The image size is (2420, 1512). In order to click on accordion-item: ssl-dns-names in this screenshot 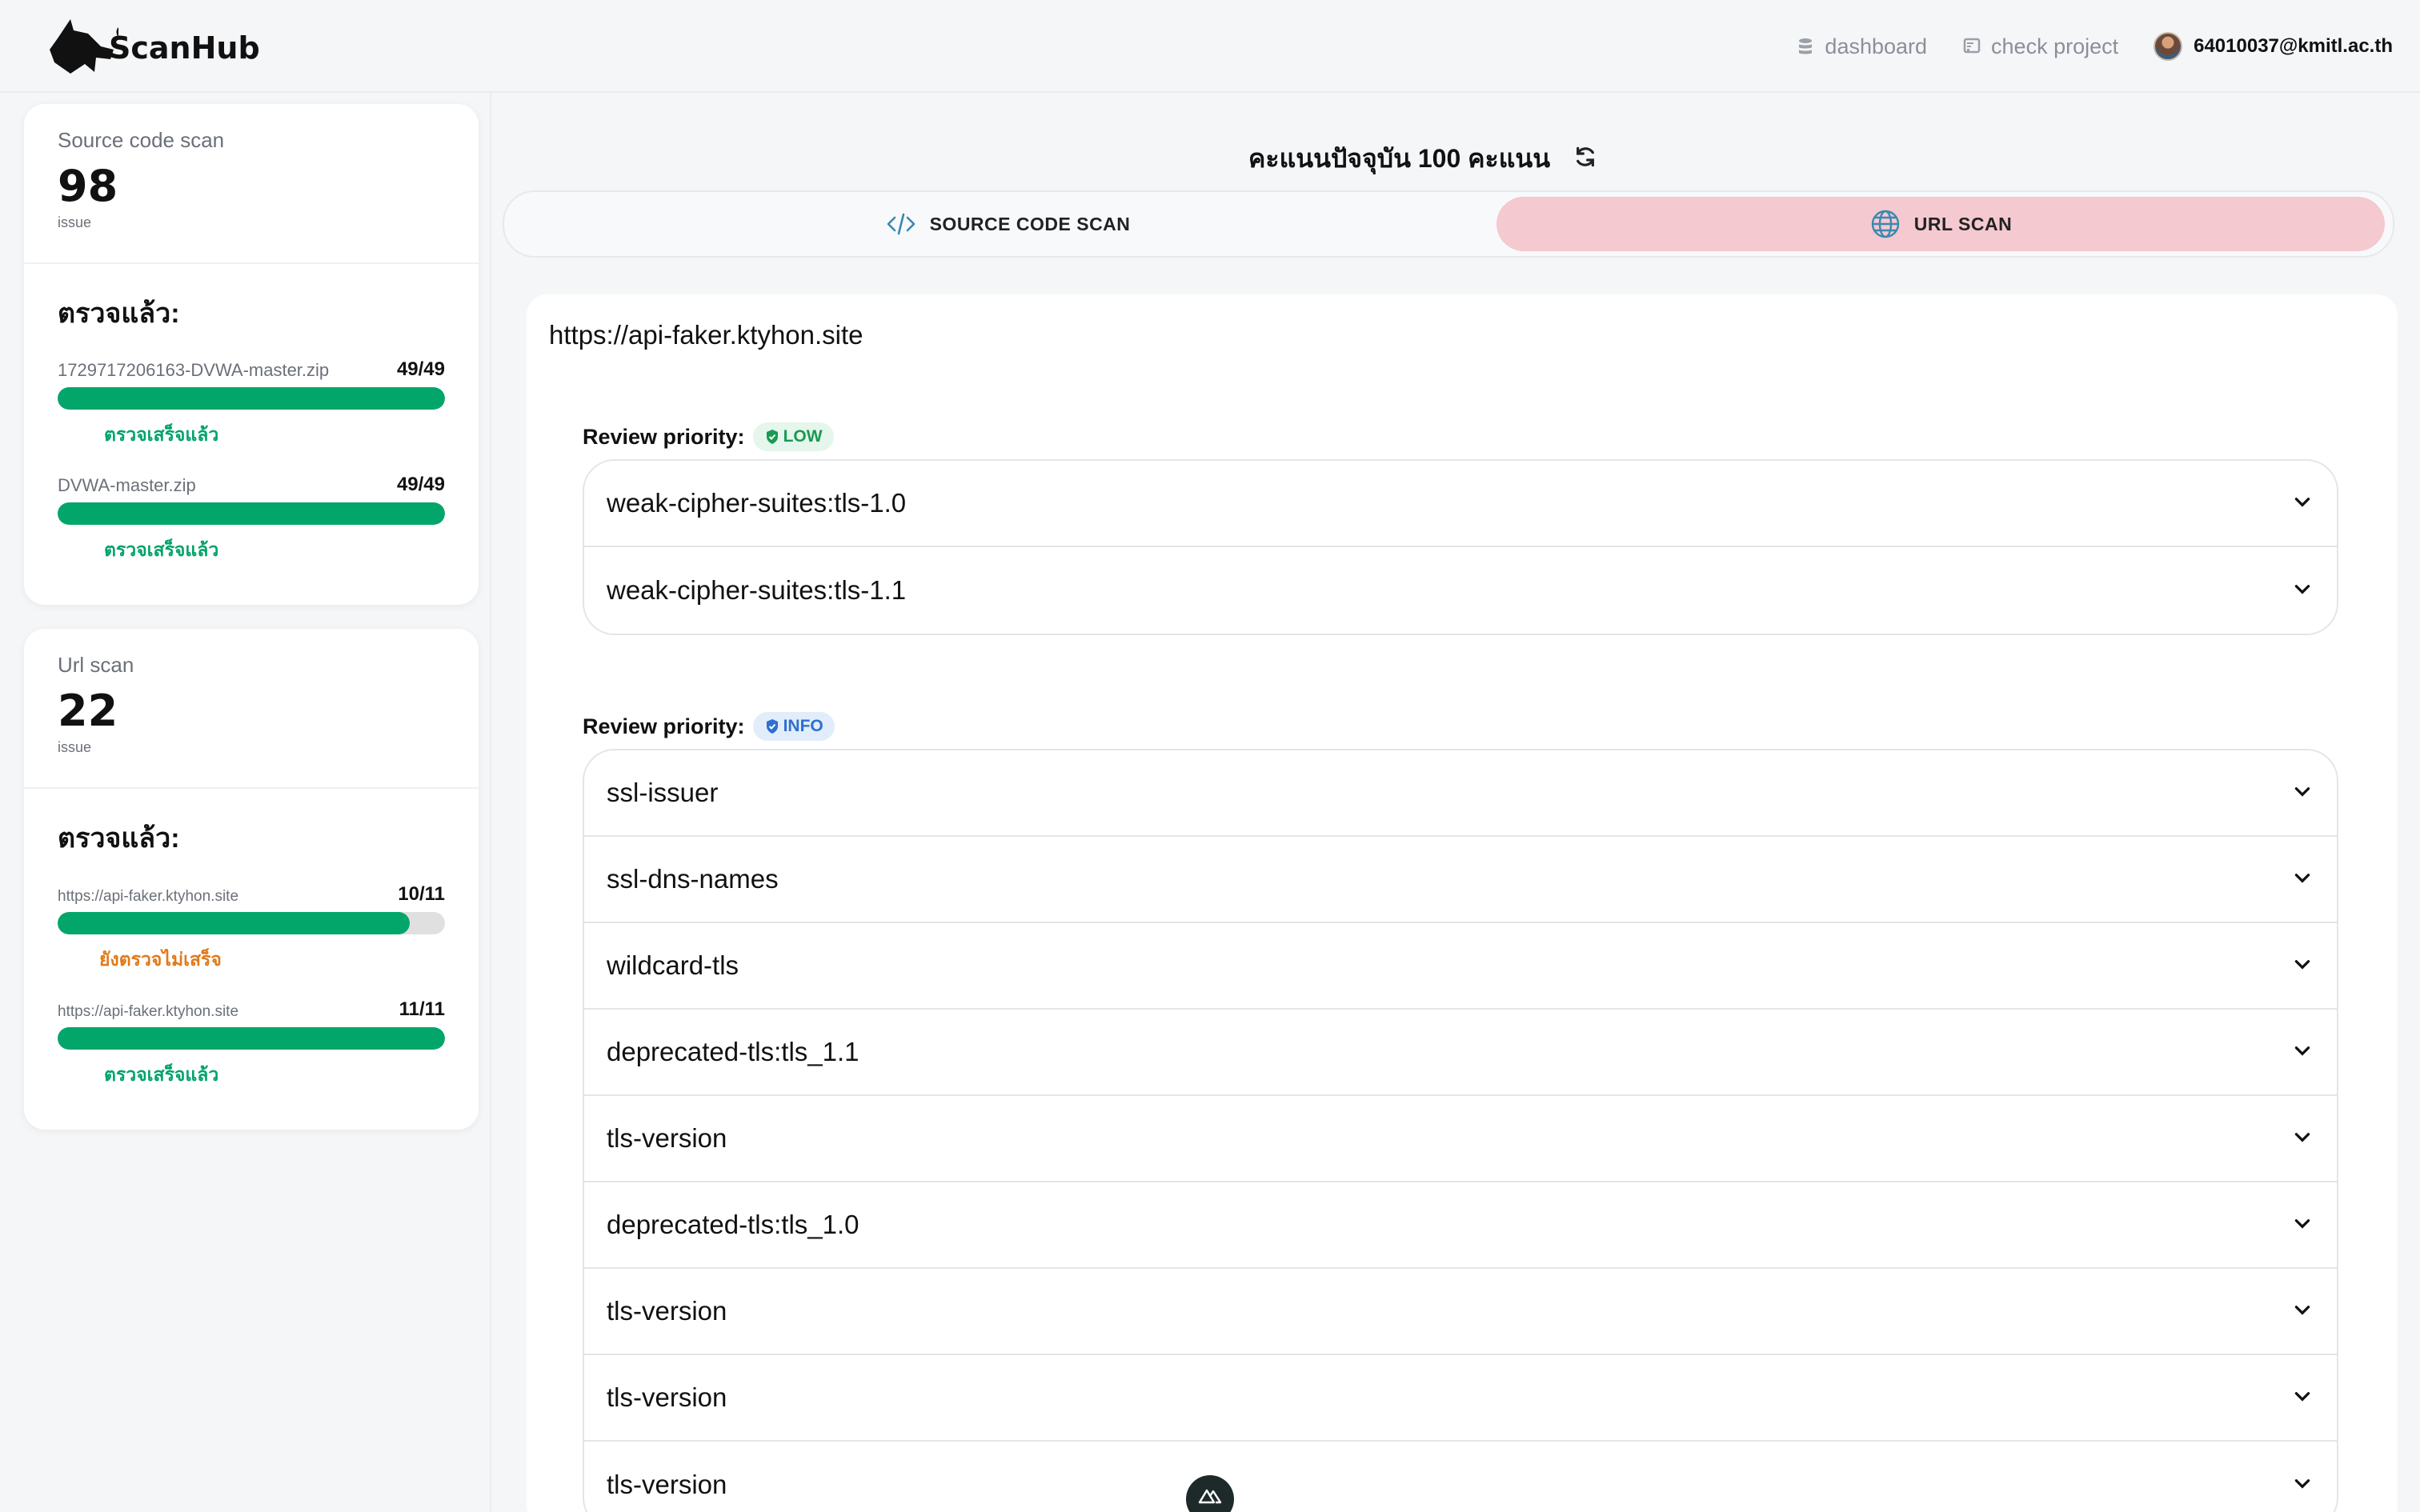, I will do `click(1460, 880)`.